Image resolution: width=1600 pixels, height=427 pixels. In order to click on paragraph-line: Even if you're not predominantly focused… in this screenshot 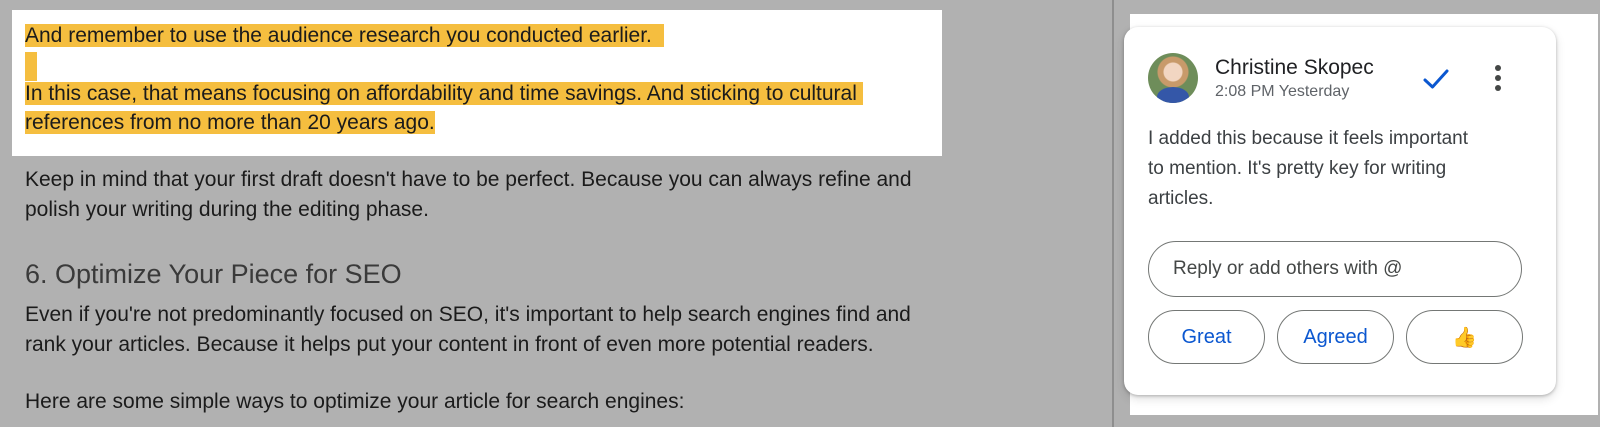, I will do `click(468, 314)`.